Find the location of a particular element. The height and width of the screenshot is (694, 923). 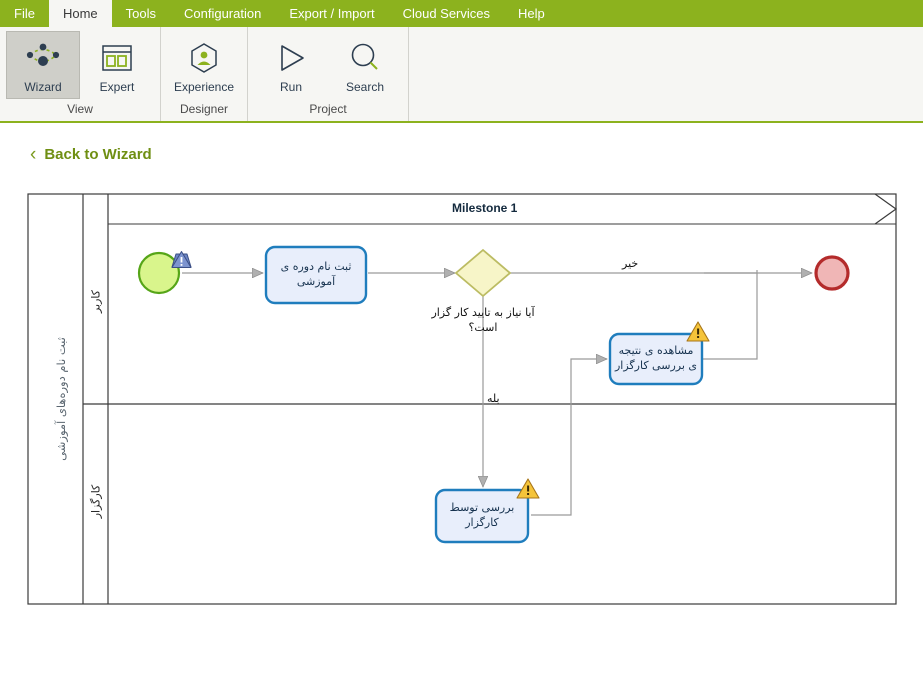

back-to-wizard-link: ‹ Back to Wizard is located at coordinates (91, 154).